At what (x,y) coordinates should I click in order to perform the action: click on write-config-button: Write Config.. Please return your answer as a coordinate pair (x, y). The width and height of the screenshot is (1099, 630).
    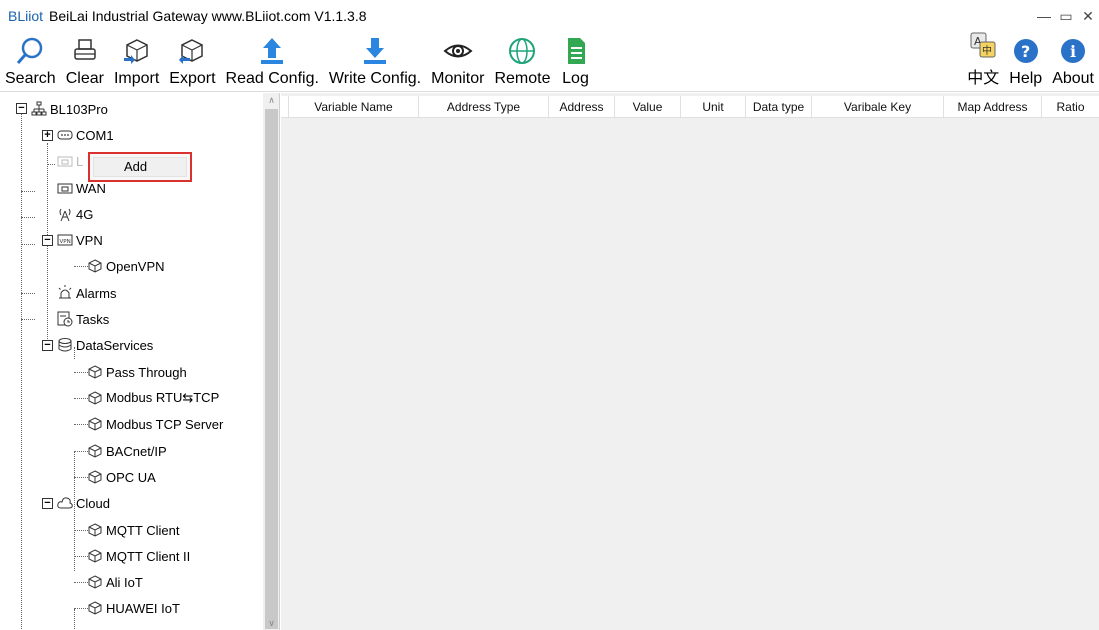
    Looking at the image, I should click on (375, 62).